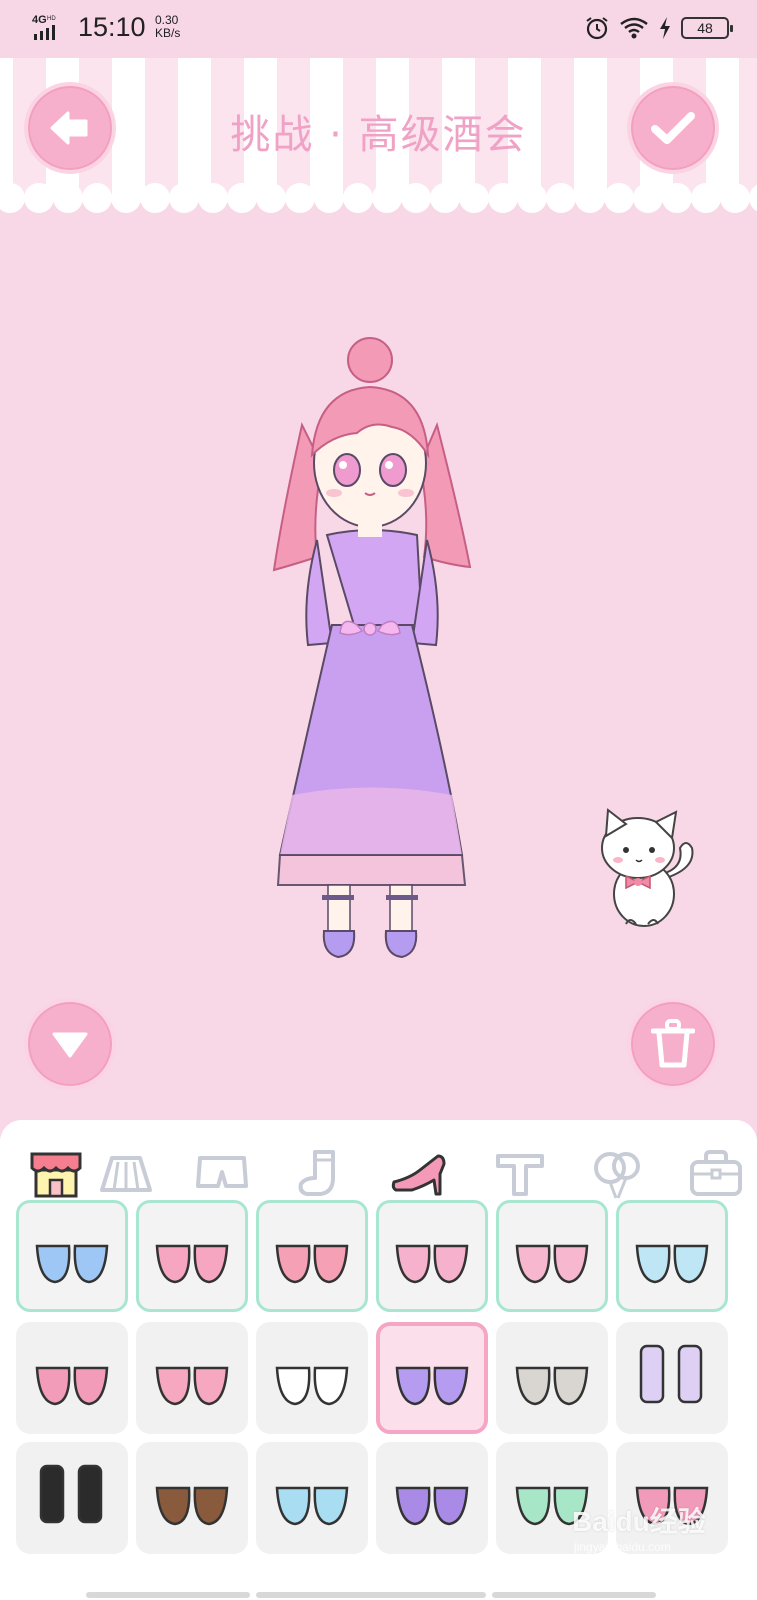 This screenshot has width=757, height=1600. What do you see at coordinates (44, 27) in the screenshot?
I see `signal-icon: 4G HD` at bounding box center [44, 27].